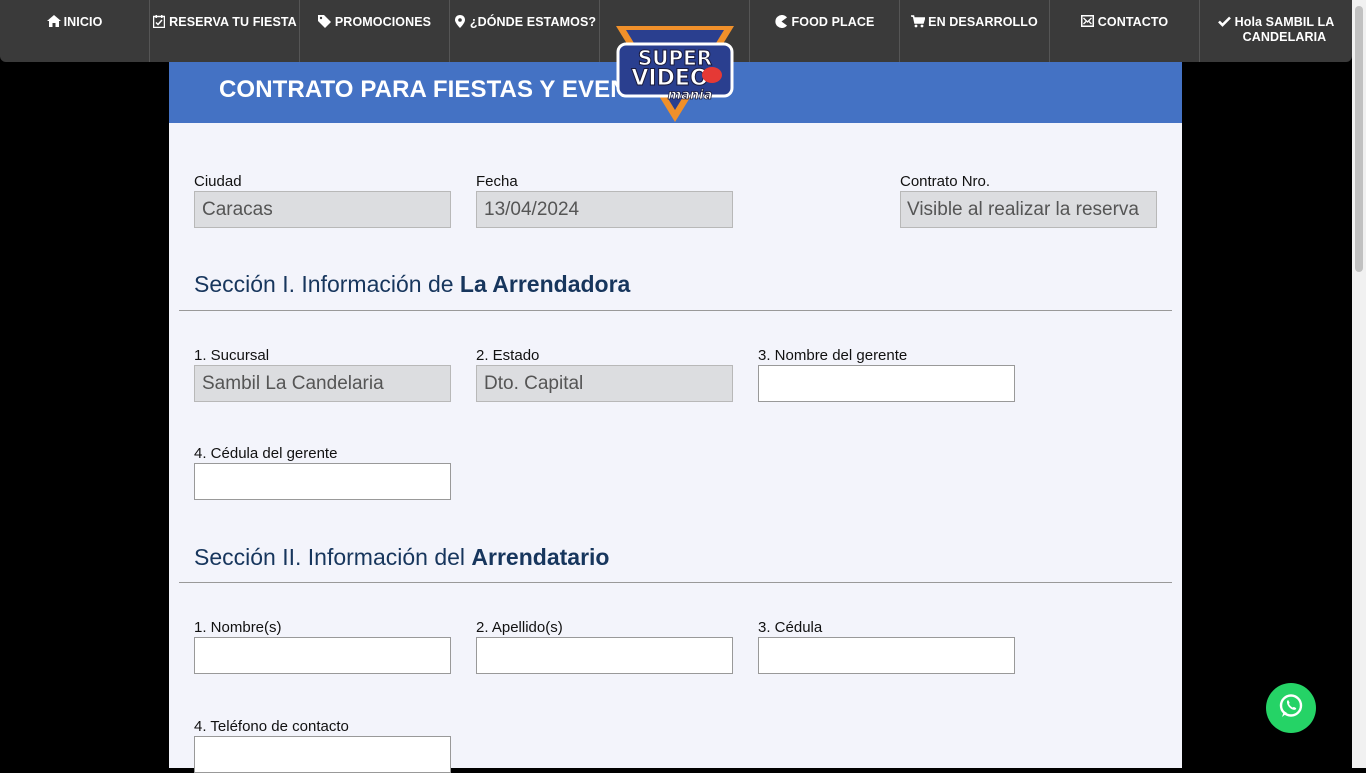 The width and height of the screenshot is (1366, 773). Describe the element at coordinates (833, 355) in the screenshot. I see `gerente-label: 3. Nombre del gerente` at that location.